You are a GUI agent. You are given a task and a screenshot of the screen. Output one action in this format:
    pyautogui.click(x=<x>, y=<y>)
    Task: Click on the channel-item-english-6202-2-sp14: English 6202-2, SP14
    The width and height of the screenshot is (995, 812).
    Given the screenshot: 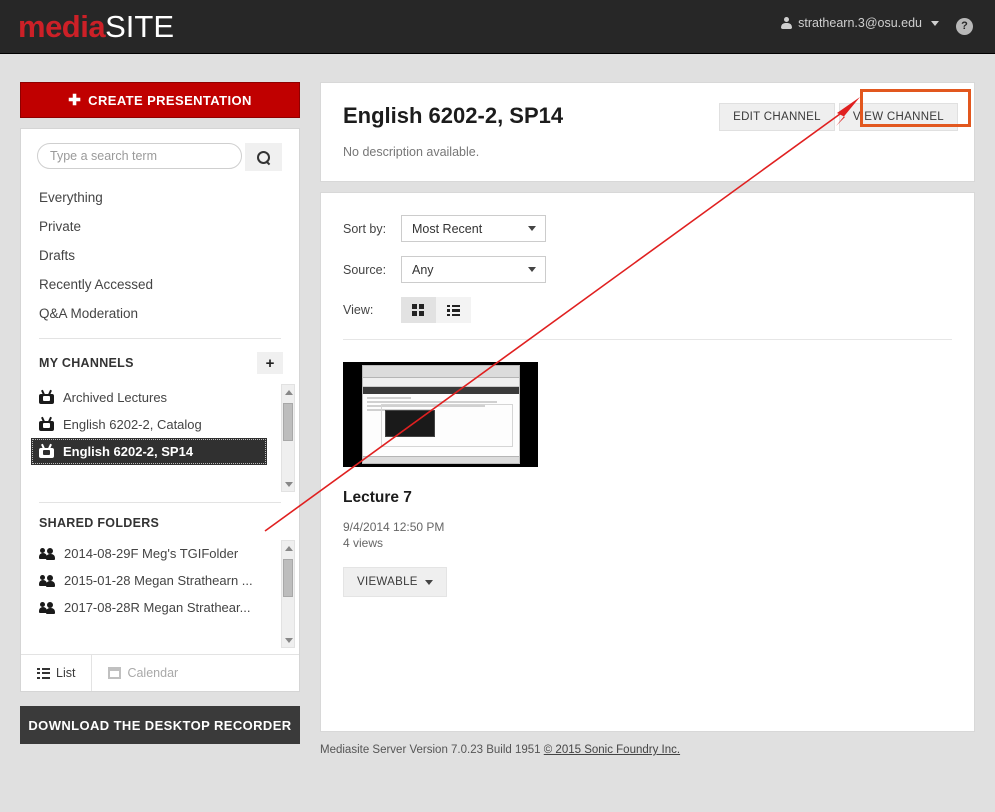 What is the action you would take?
    pyautogui.click(x=149, y=451)
    